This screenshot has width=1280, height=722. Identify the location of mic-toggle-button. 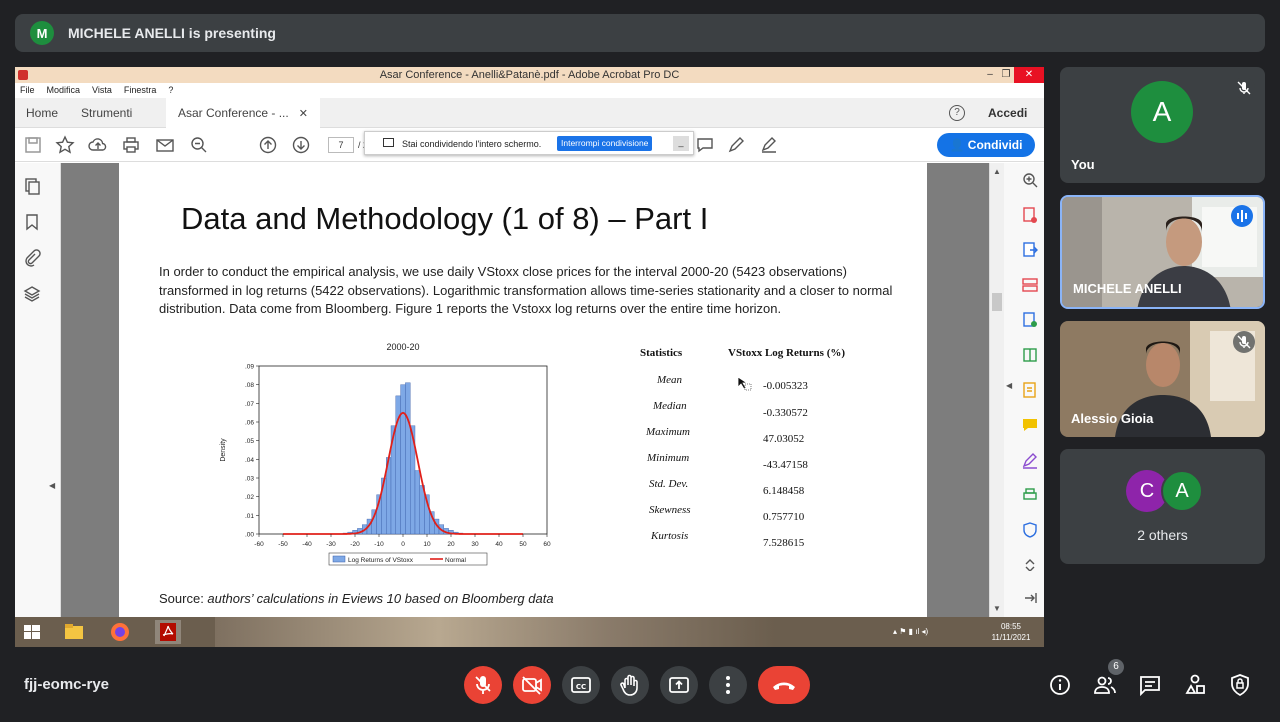
(483, 685).